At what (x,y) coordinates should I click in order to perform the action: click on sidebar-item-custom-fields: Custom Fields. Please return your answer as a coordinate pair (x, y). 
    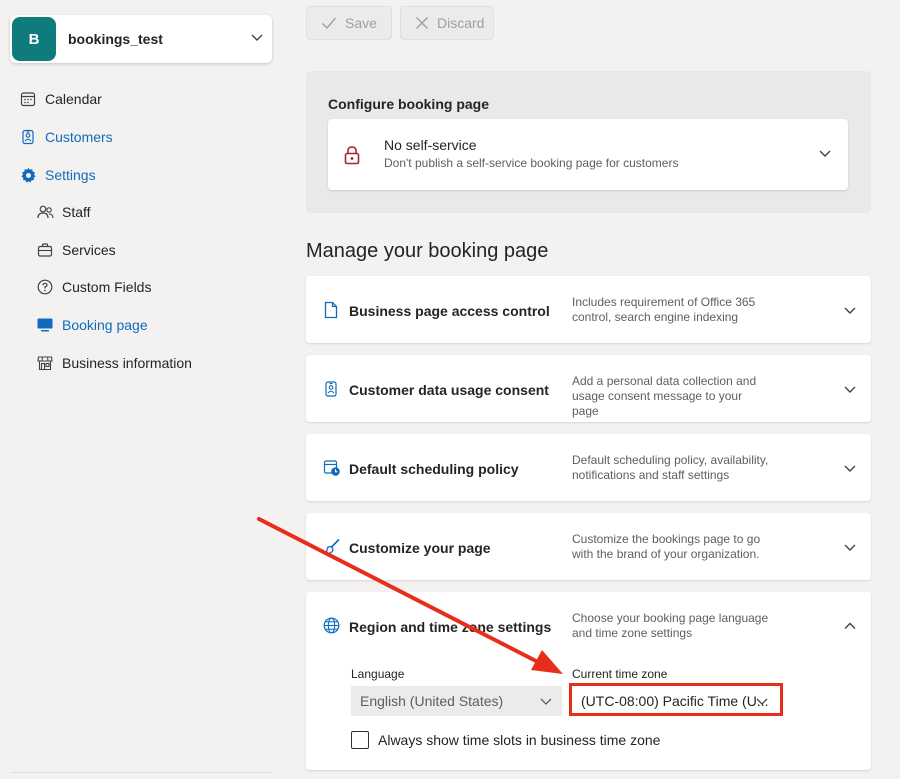
    Looking at the image, I should click on (93, 287).